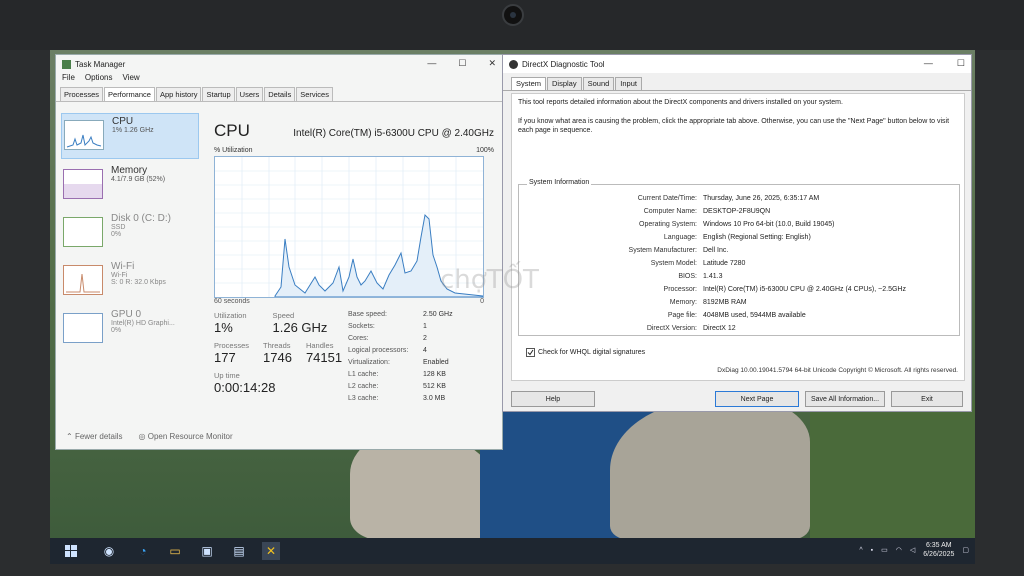  I want to click on sidebar-item-gpu: GPU 0 Intel(R) HD Graphi... 0%, so click(130, 329).